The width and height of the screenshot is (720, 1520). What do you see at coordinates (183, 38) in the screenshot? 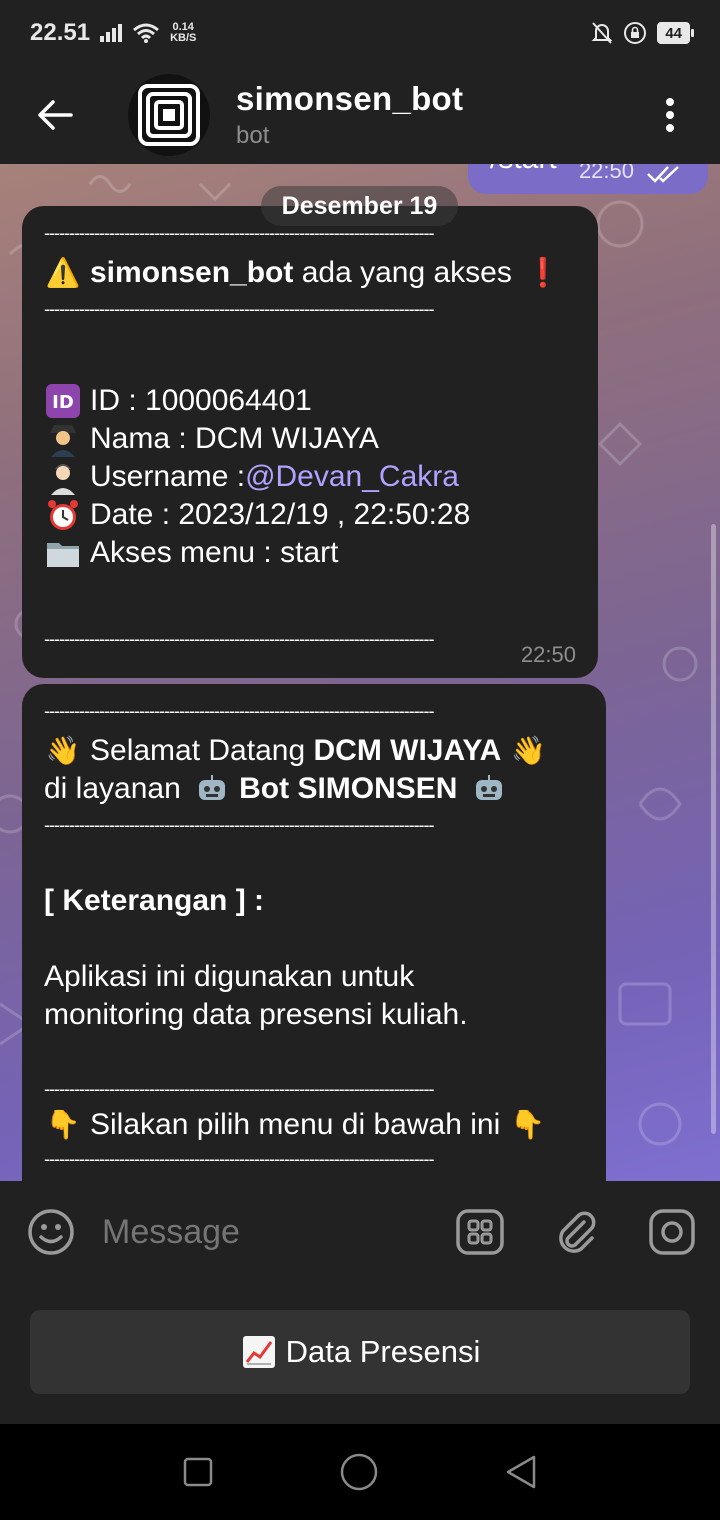
I see `net-speed-unit: KB/S` at bounding box center [183, 38].